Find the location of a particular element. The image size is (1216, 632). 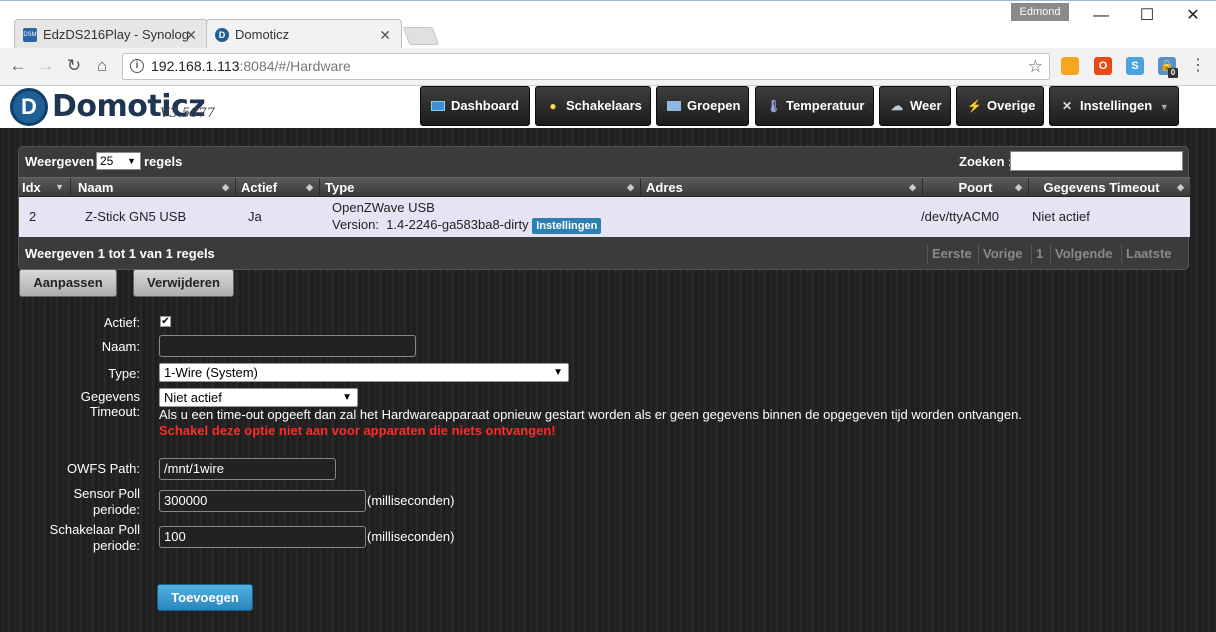

name-input is located at coordinates (287, 346).